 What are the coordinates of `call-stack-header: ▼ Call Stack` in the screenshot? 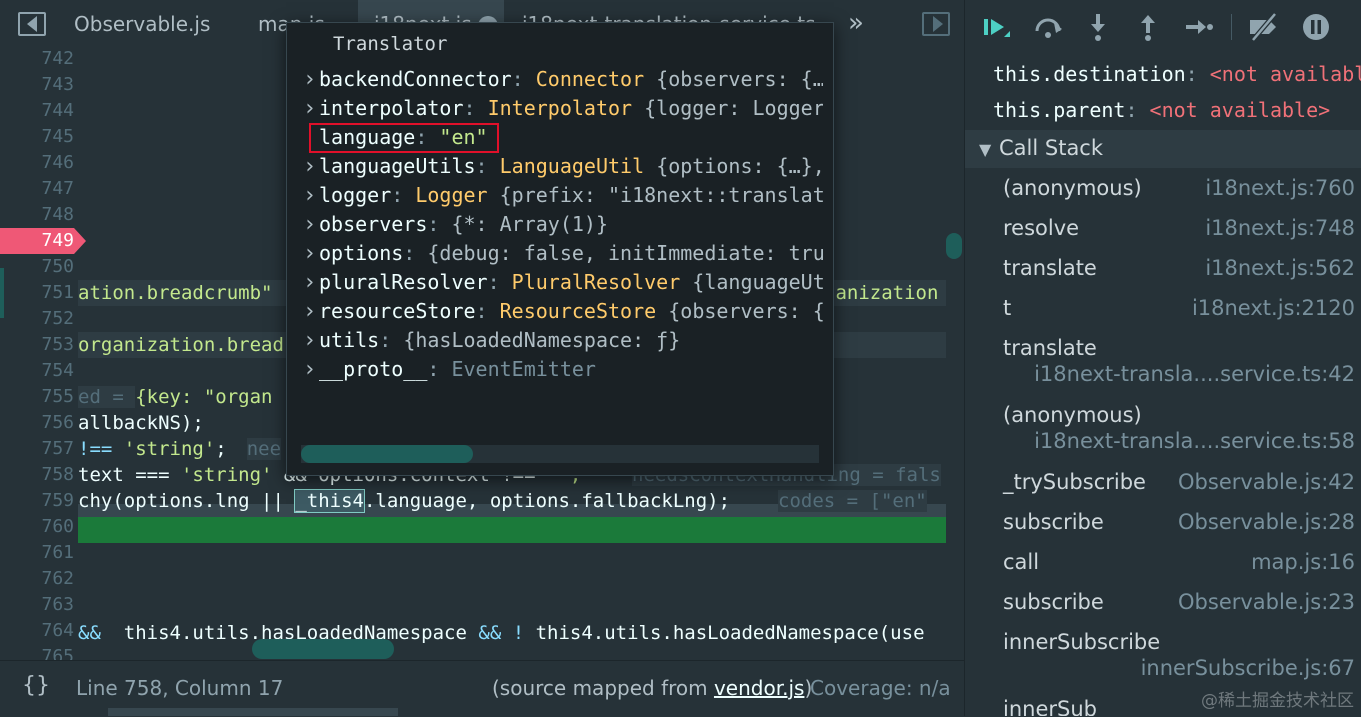 It's located at (1163, 149).